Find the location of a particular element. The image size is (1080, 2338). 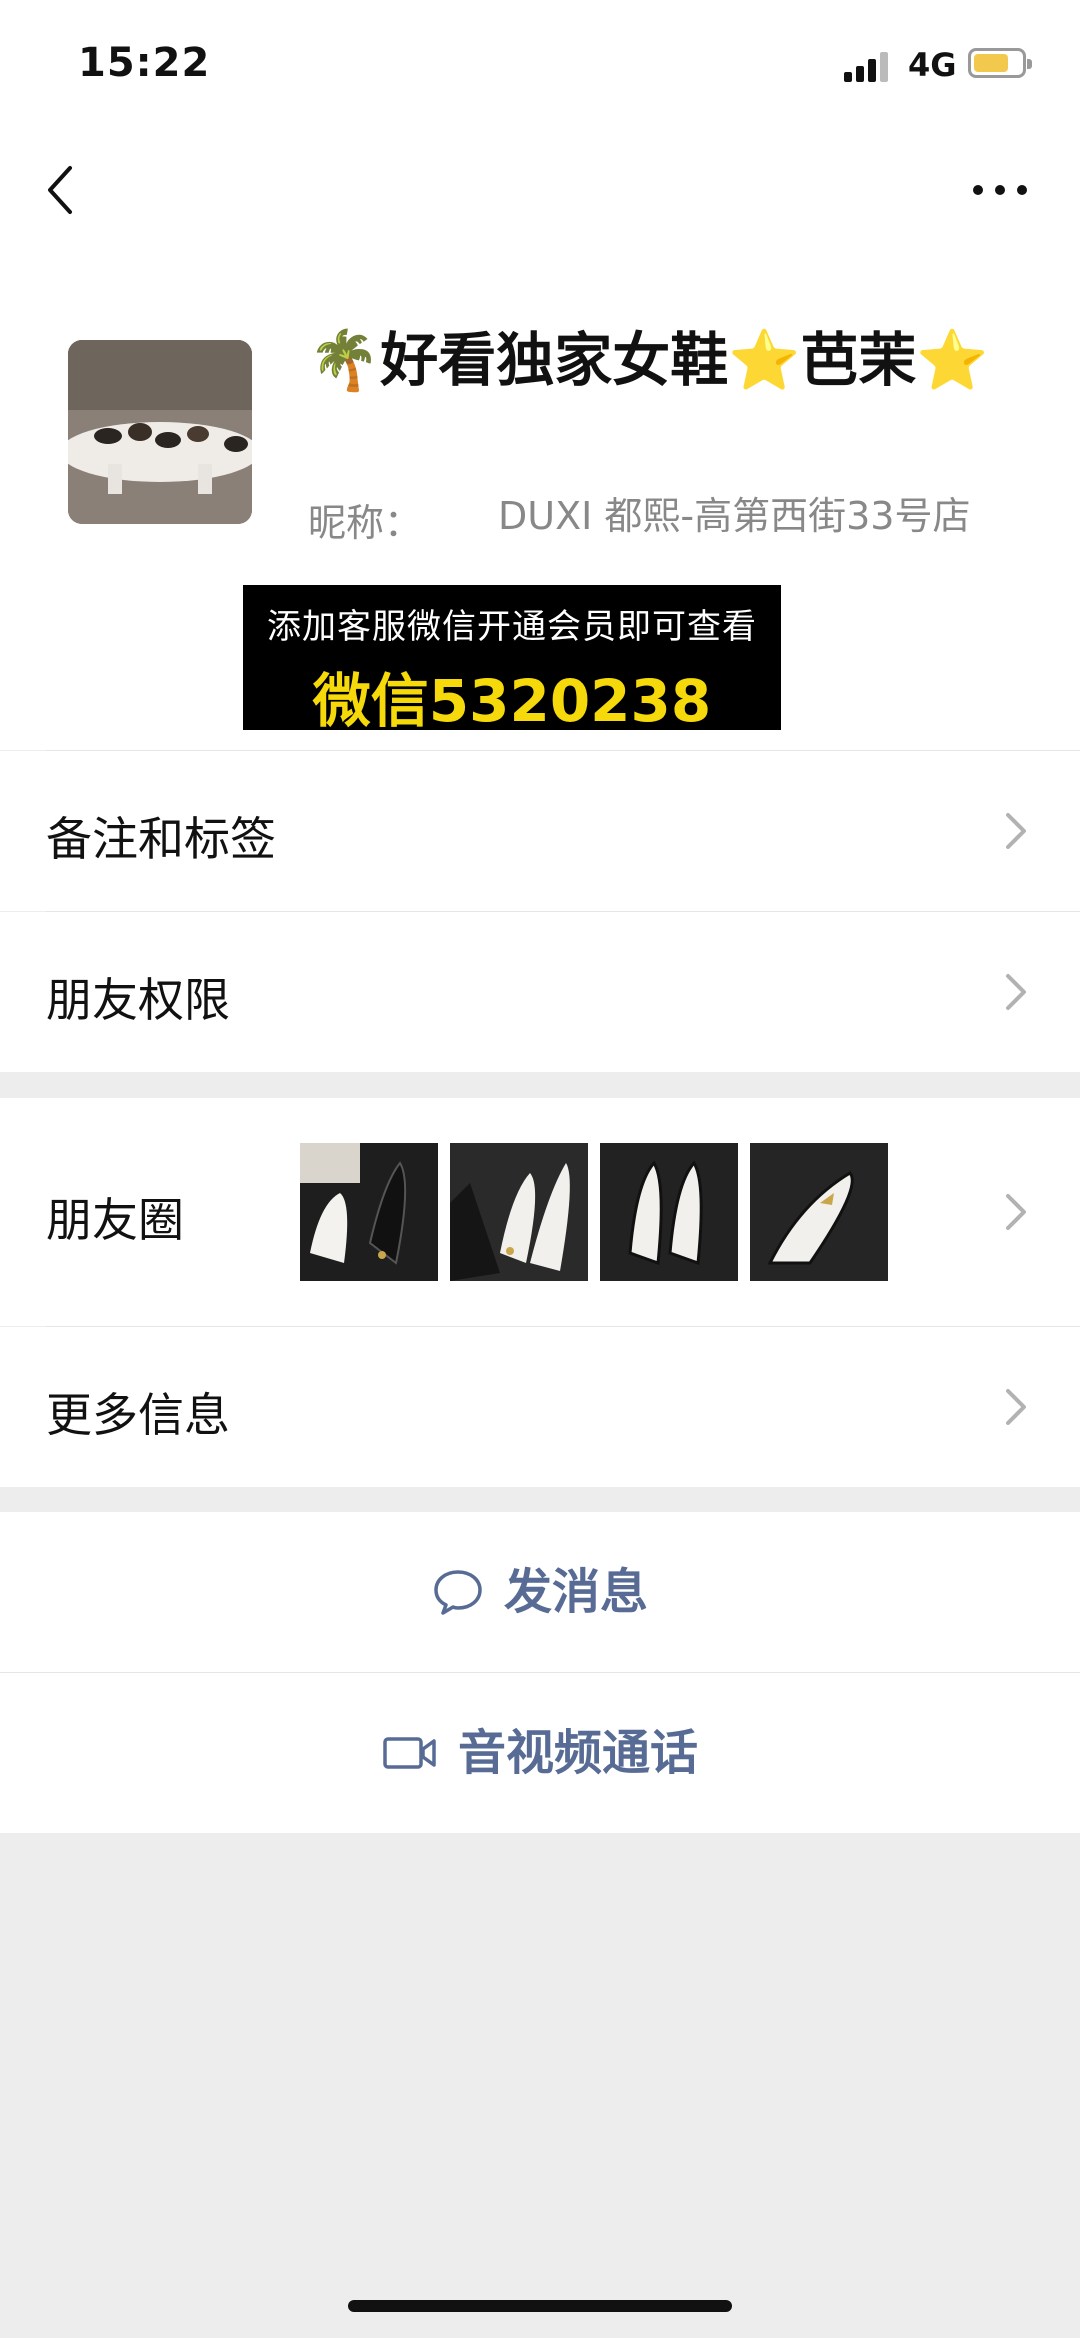

more-button is located at coordinates (1000, 190).